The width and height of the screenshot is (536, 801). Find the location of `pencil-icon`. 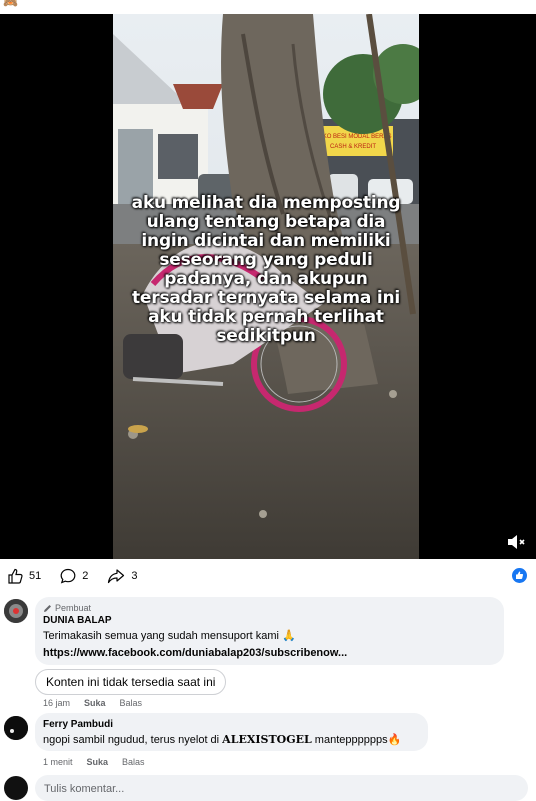

pencil-icon is located at coordinates (47, 608).